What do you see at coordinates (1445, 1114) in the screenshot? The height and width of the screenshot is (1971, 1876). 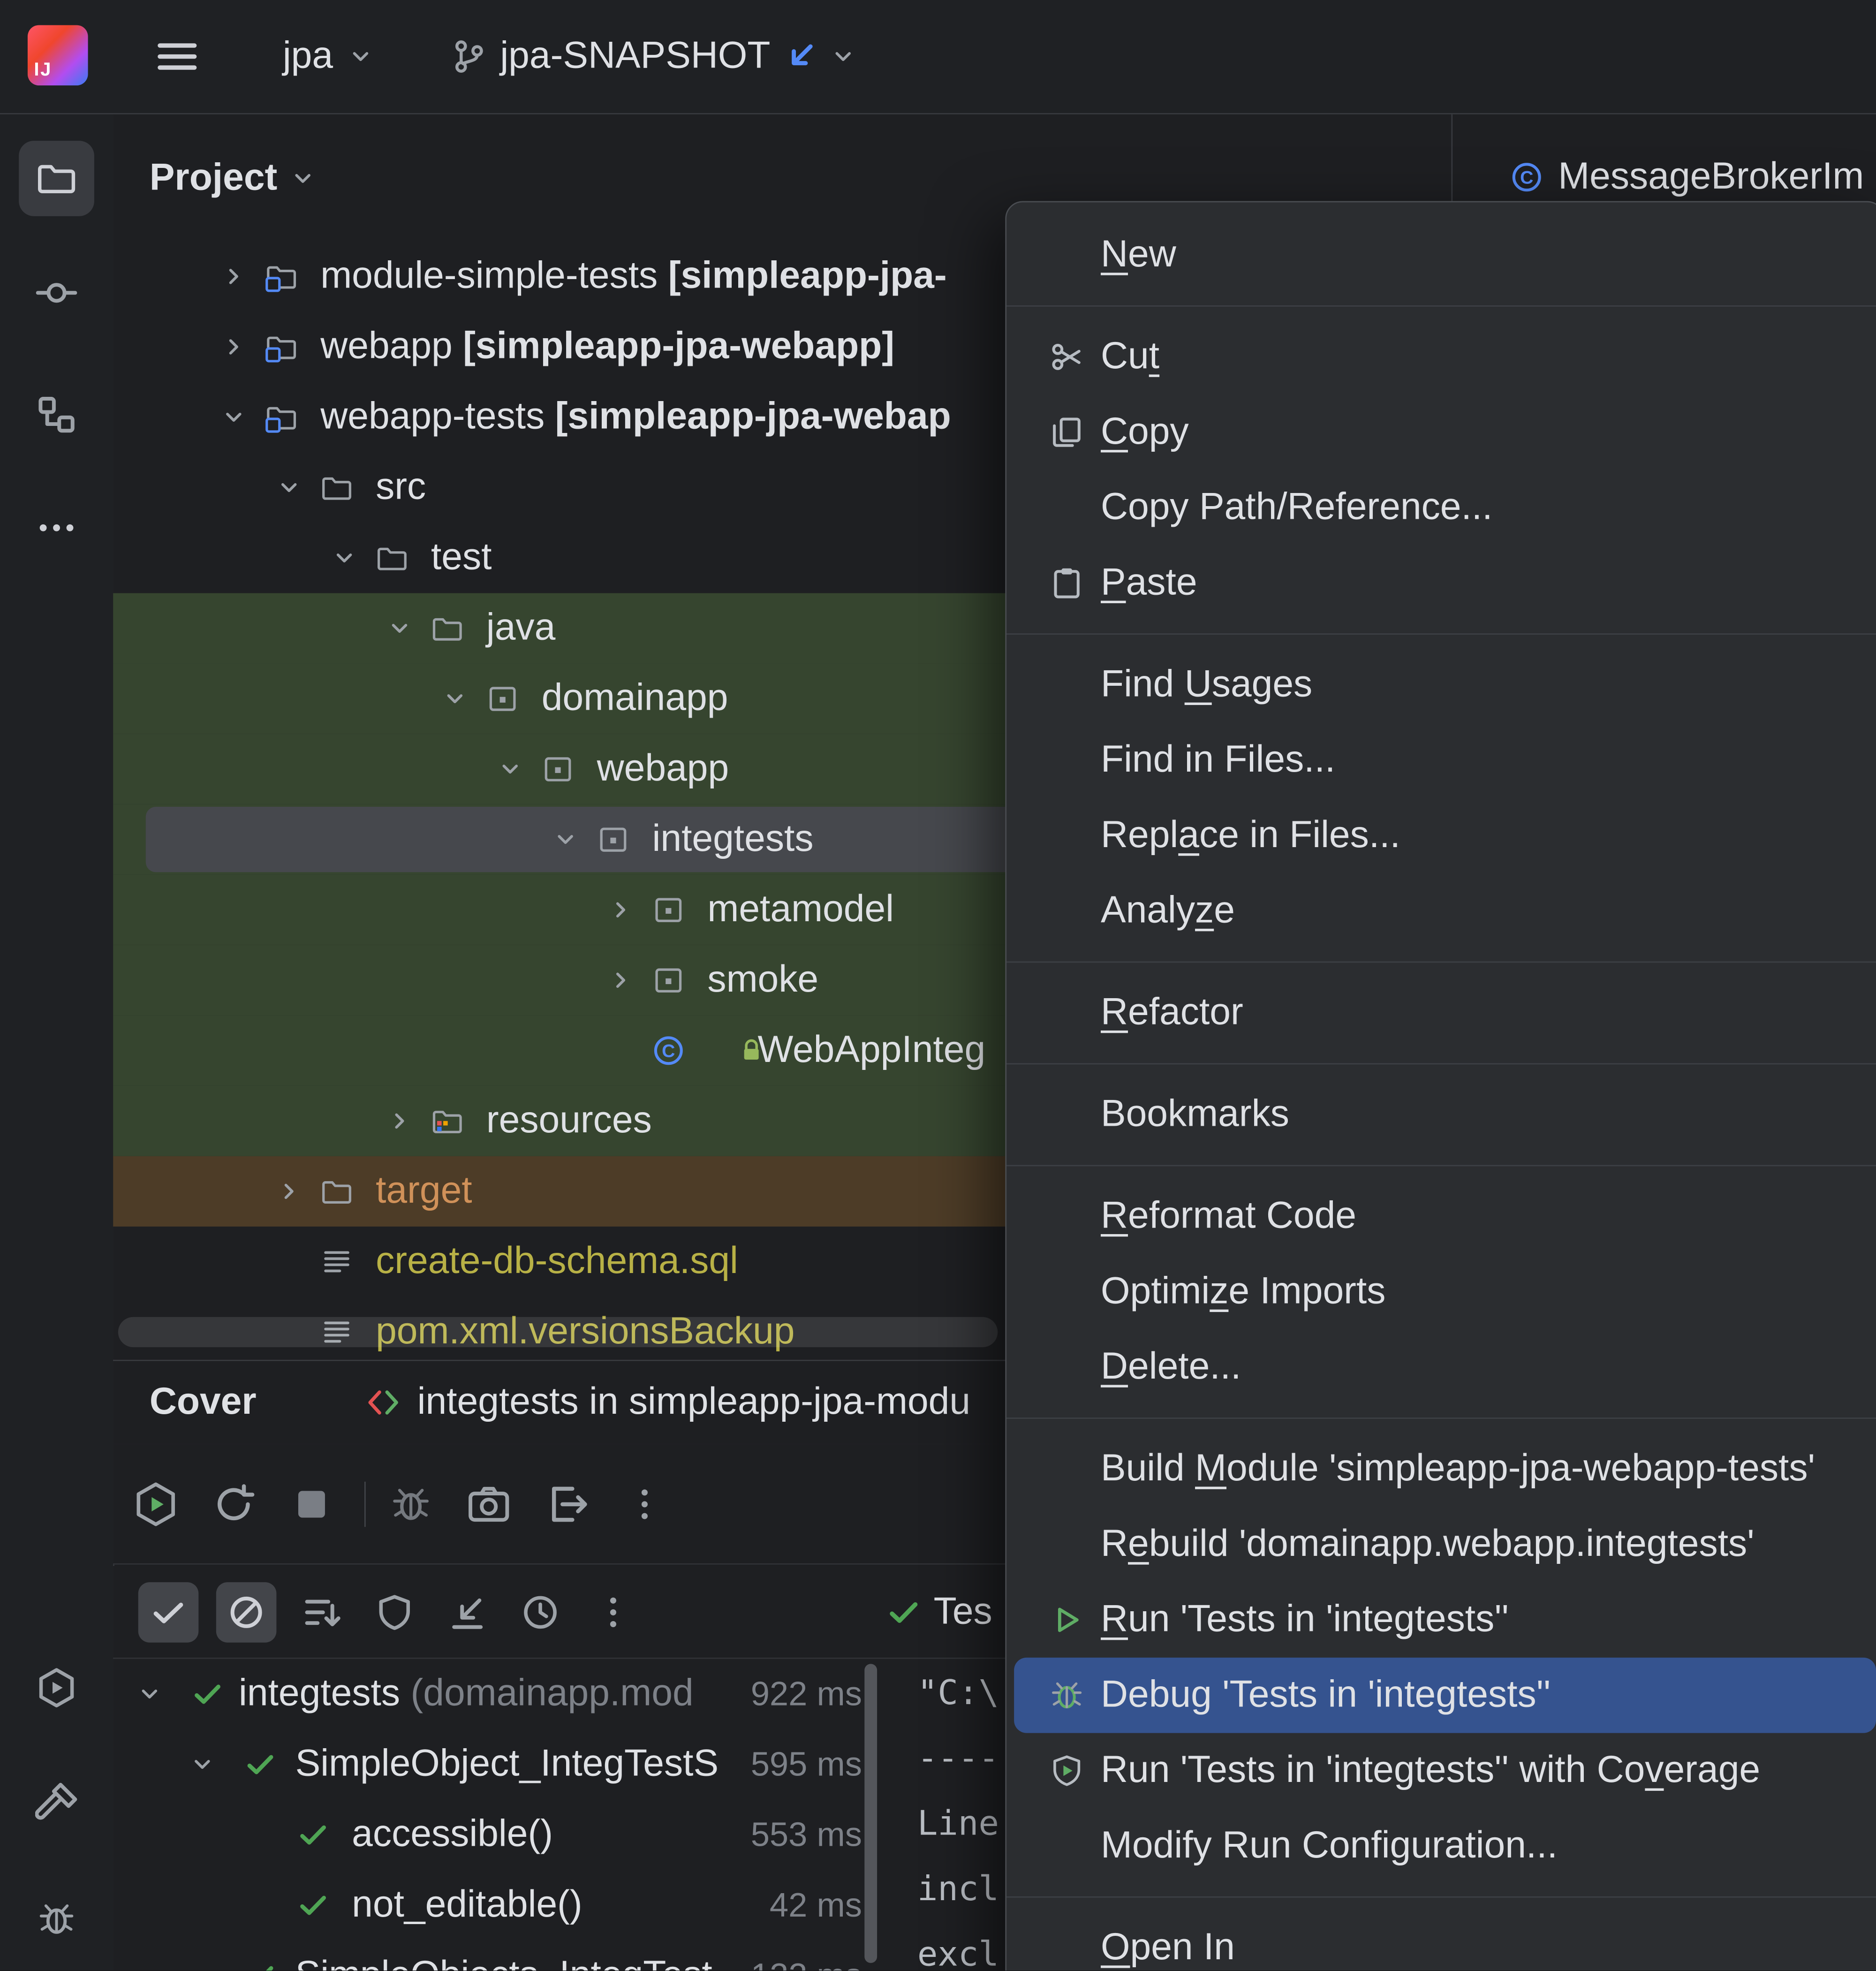 I see `menu-item: Bookmarks` at bounding box center [1445, 1114].